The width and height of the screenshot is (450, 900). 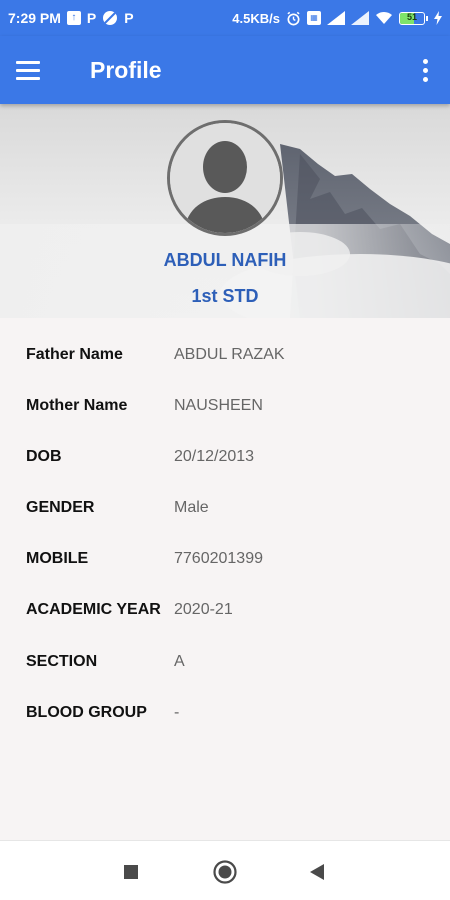 I want to click on detail-value: Male, so click(x=191, y=507).